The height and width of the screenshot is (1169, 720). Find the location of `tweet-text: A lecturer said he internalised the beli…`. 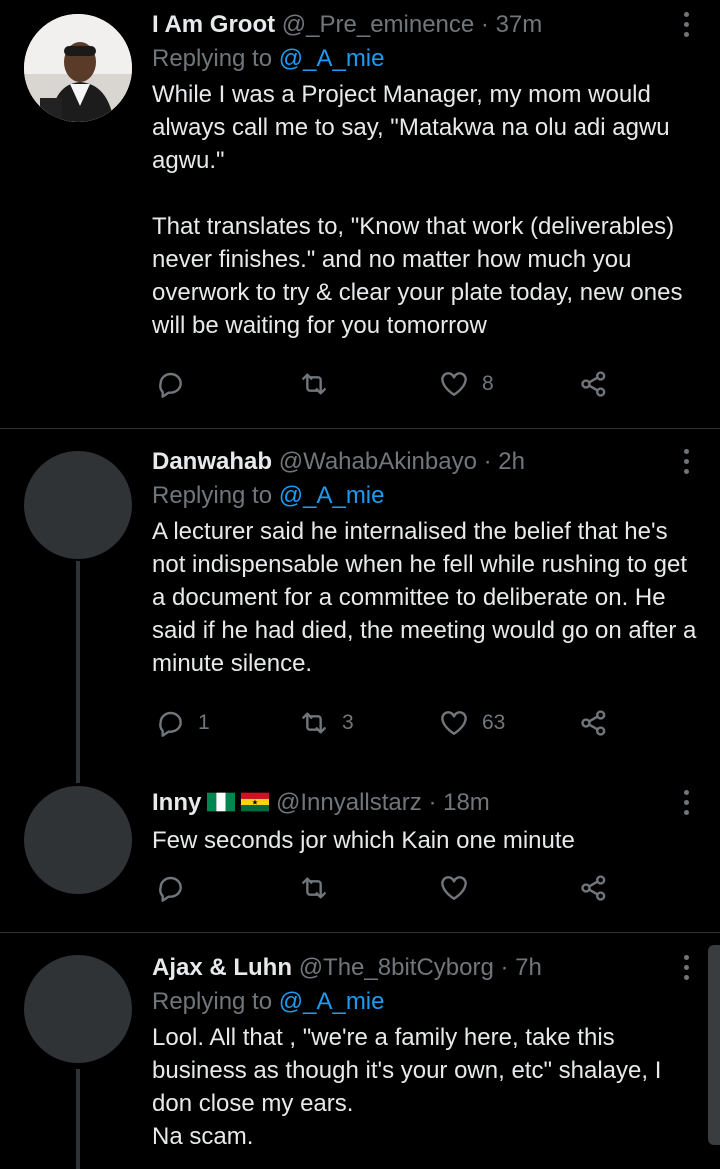

tweet-text: A lecturer said he internalised the beli… is located at coordinates (424, 597).